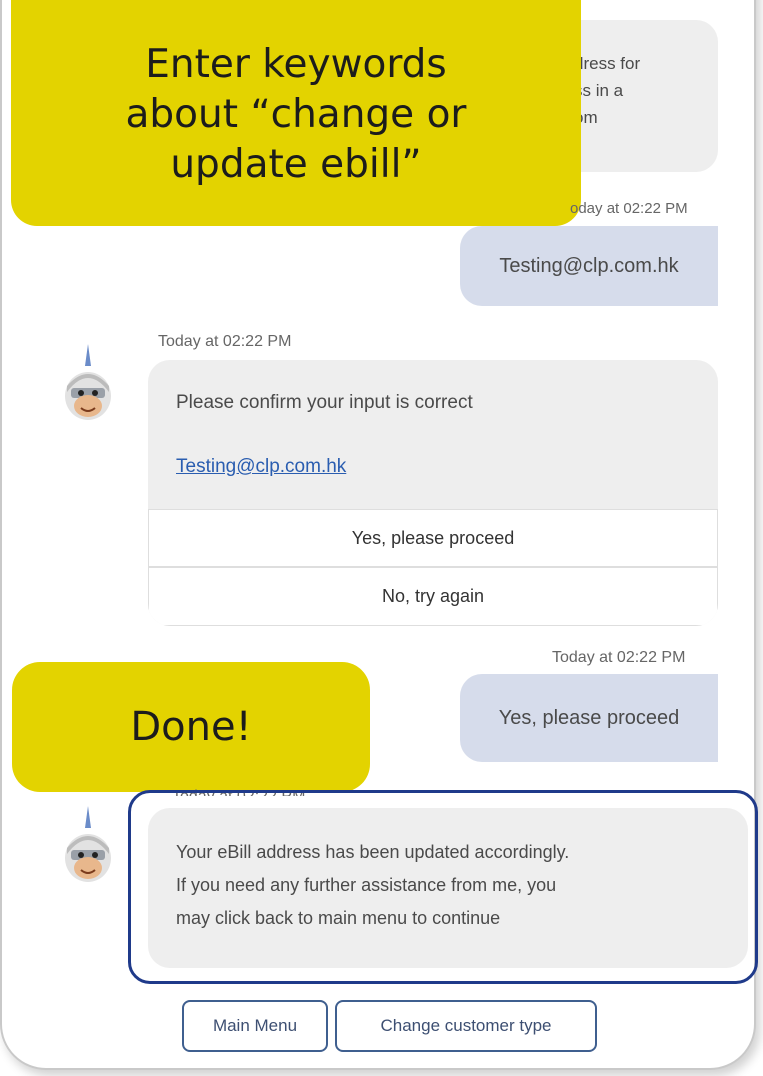  What do you see at coordinates (433, 538) in the screenshot?
I see `yes-proceed-button: Yes, please proceed` at bounding box center [433, 538].